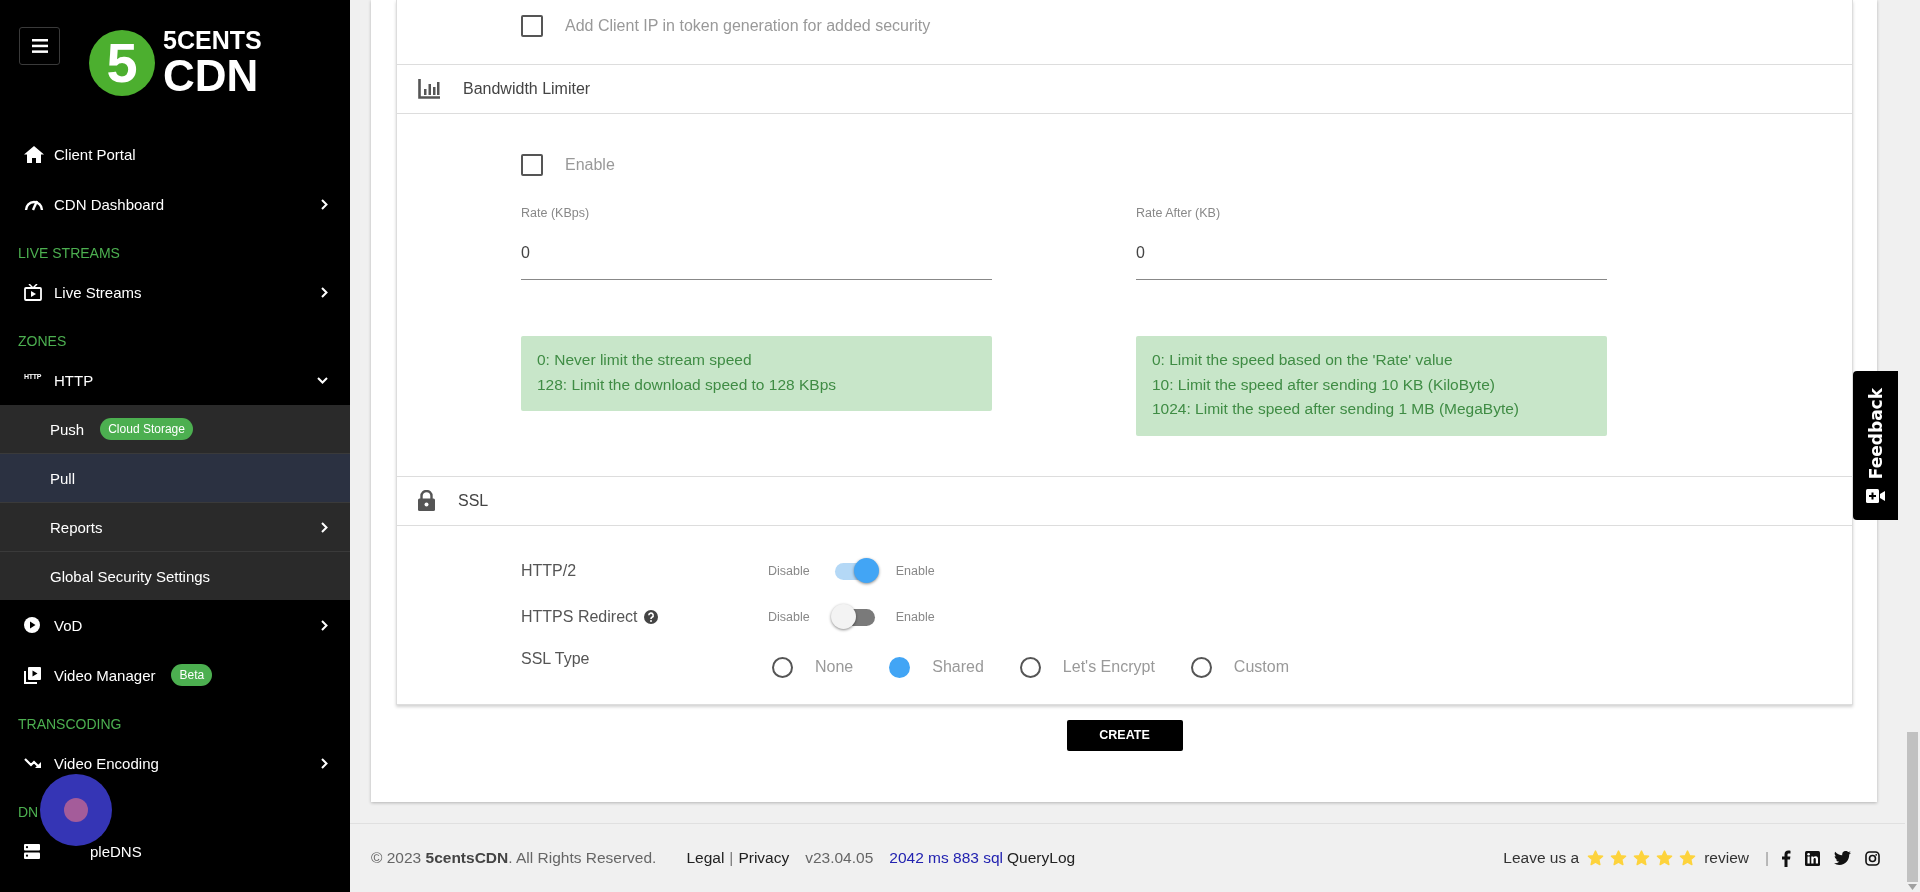 Image resolution: width=1920 pixels, height=892 pixels. Describe the element at coordinates (1875, 445) in the screenshot. I see `feedback-tab: Feedback` at that location.